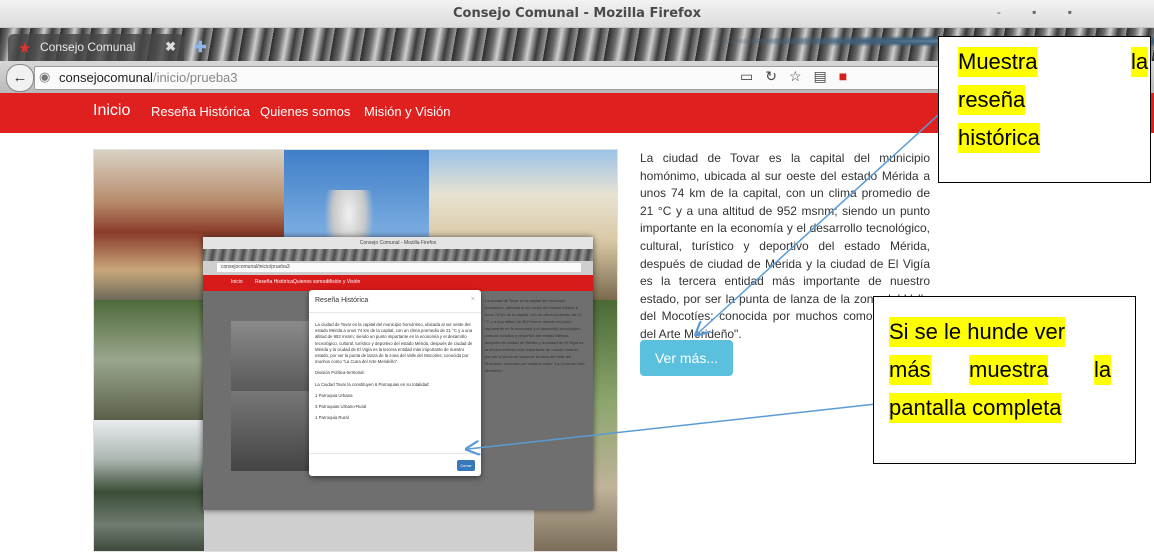 The height and width of the screenshot is (552, 1154). What do you see at coordinates (672, 426) in the screenshot?
I see `arrow-to-modal` at bounding box center [672, 426].